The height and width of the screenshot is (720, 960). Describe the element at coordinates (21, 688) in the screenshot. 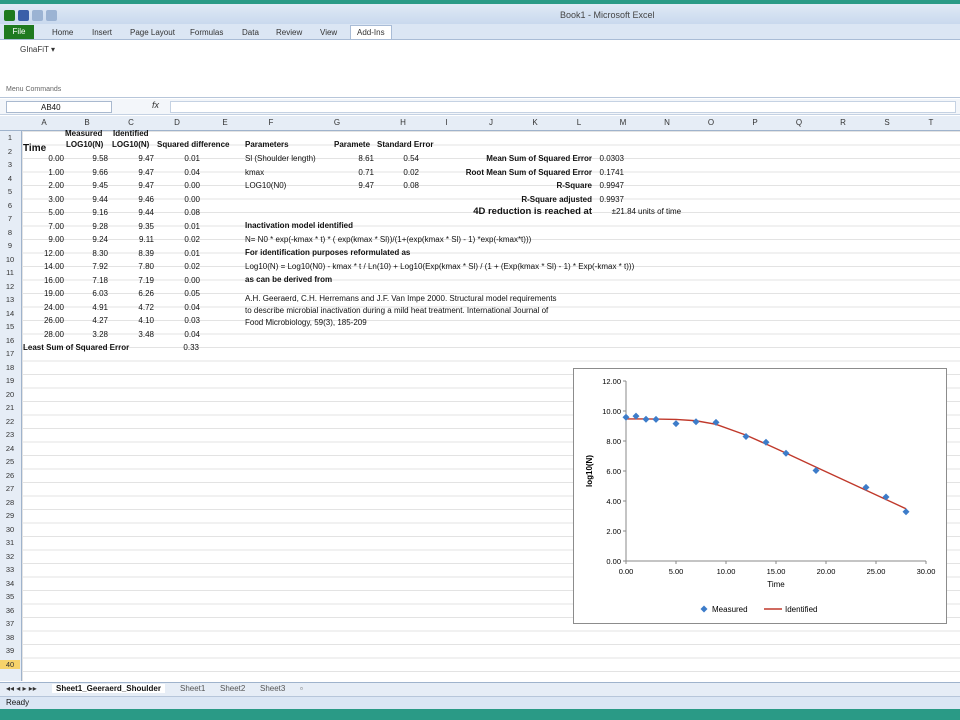

I see `sheet-nav-arrows: ◂◂ ◂ ▸ ▸▸` at that location.